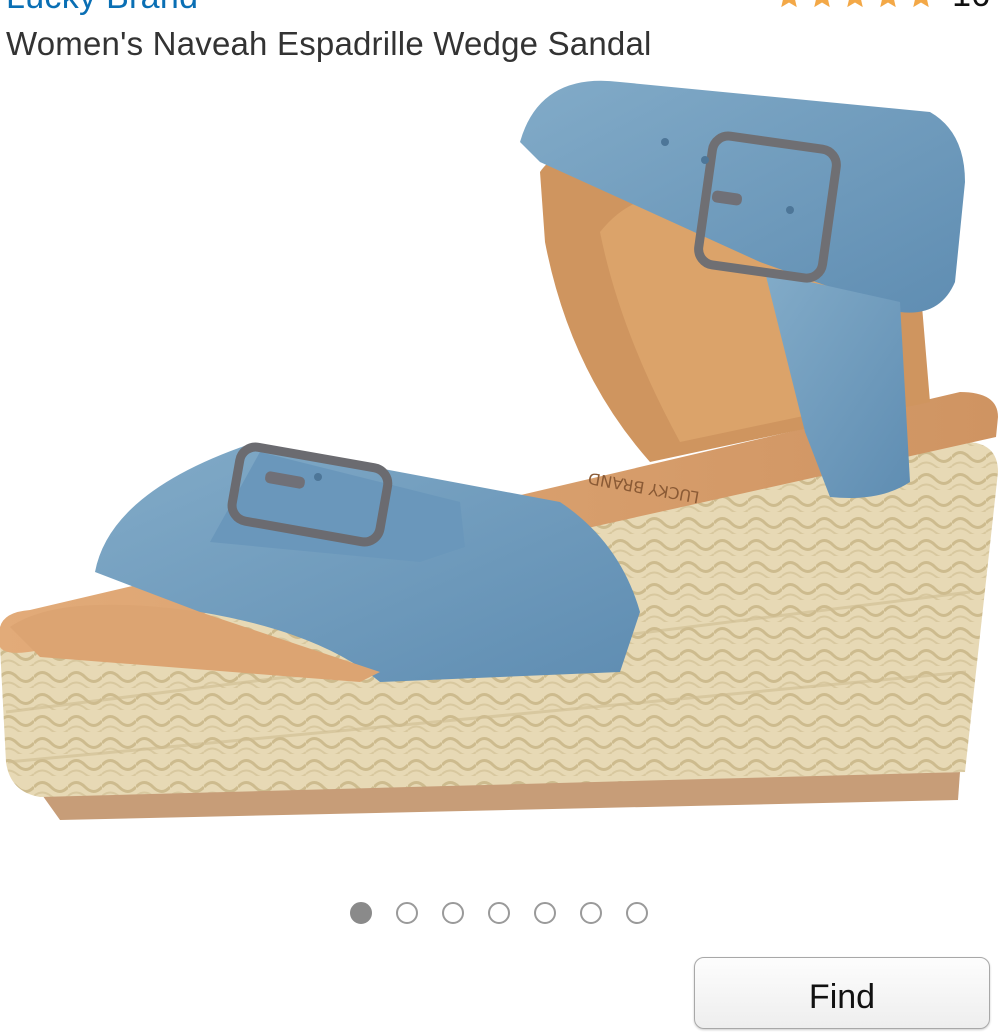 This screenshot has height=1036, width=1000. Describe the element at coordinates (842, 993) in the screenshot. I see `find-button: Find` at that location.